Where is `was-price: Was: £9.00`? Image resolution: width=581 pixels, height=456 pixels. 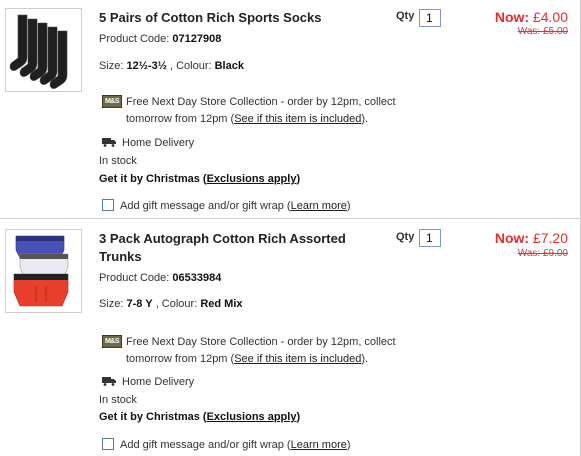
was-price: Was: £9.00 is located at coordinates (542, 253).